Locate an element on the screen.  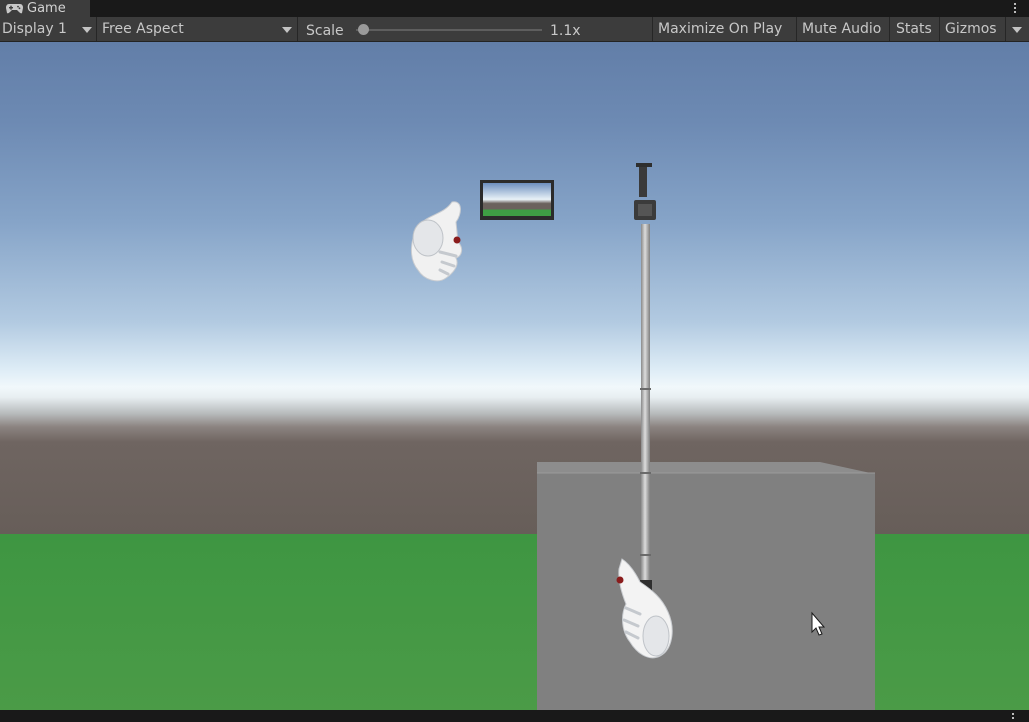
stats-button: Stats is located at coordinates (914, 29).